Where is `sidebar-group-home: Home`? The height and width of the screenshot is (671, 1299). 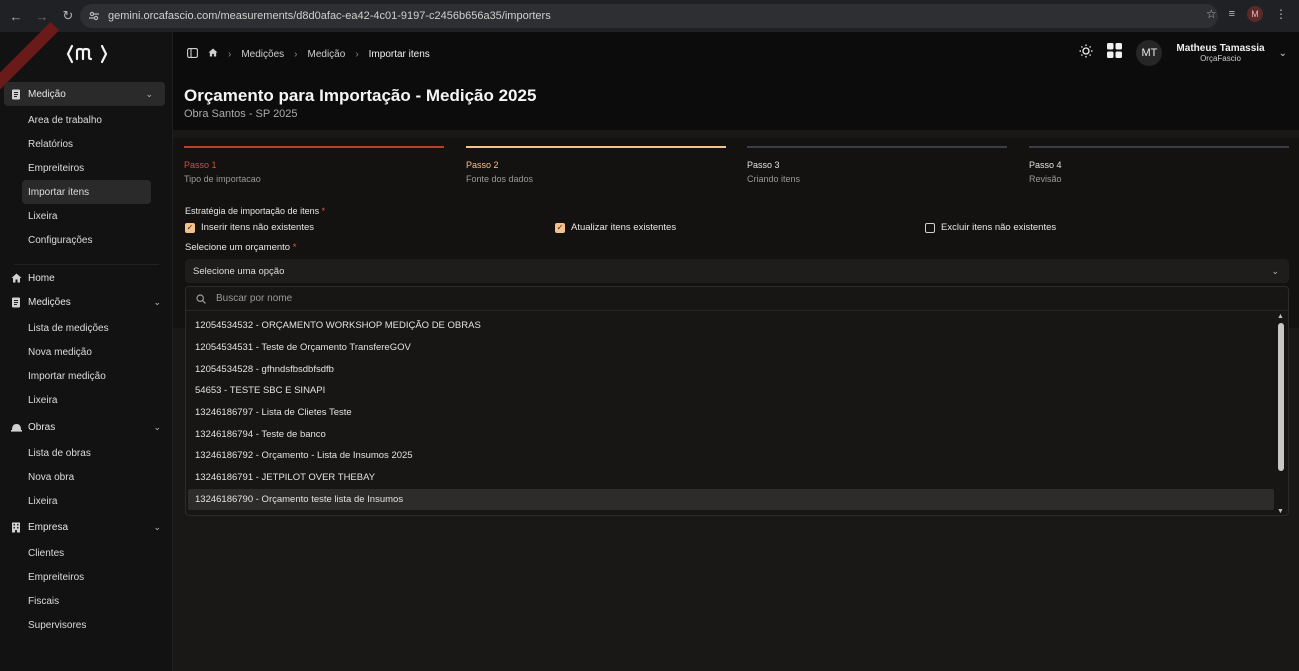
sidebar-group-home: Home is located at coordinates (86, 278).